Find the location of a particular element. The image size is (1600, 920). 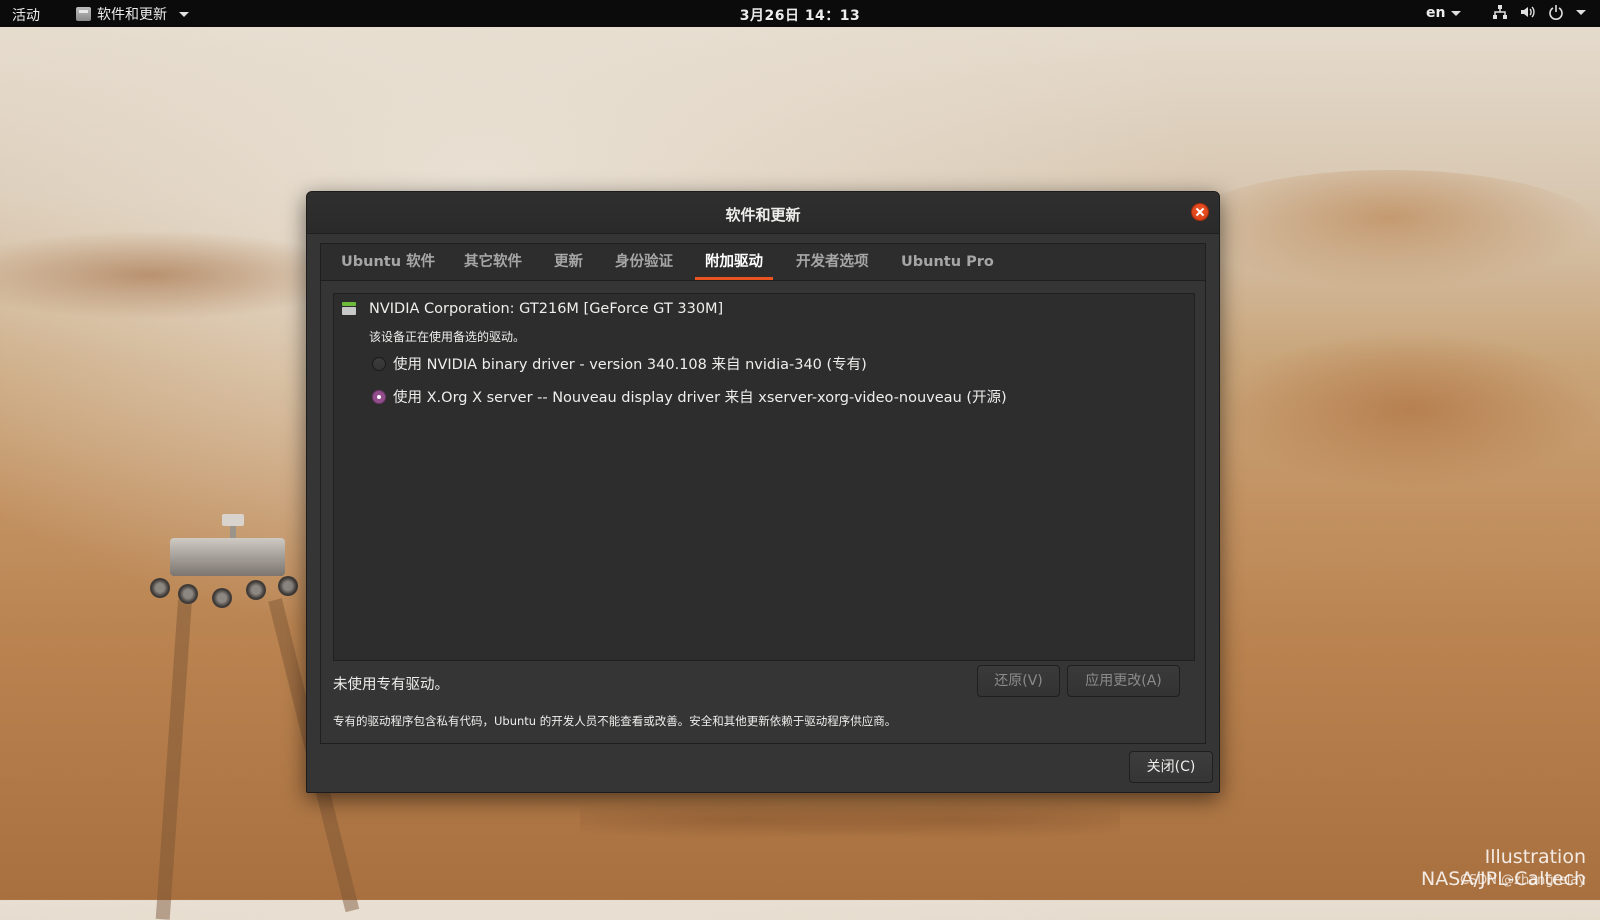

language-menu: en is located at coordinates (1444, 13).